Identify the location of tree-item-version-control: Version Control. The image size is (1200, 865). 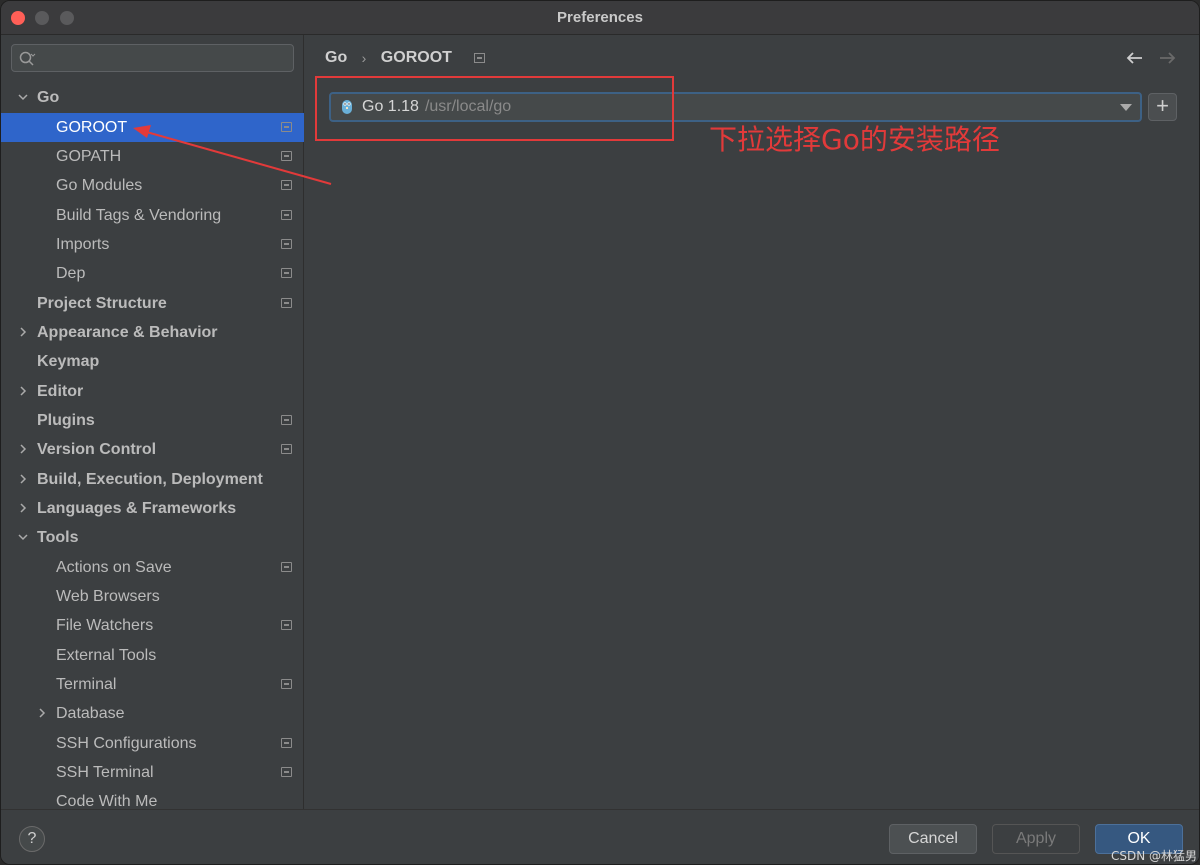
(152, 449).